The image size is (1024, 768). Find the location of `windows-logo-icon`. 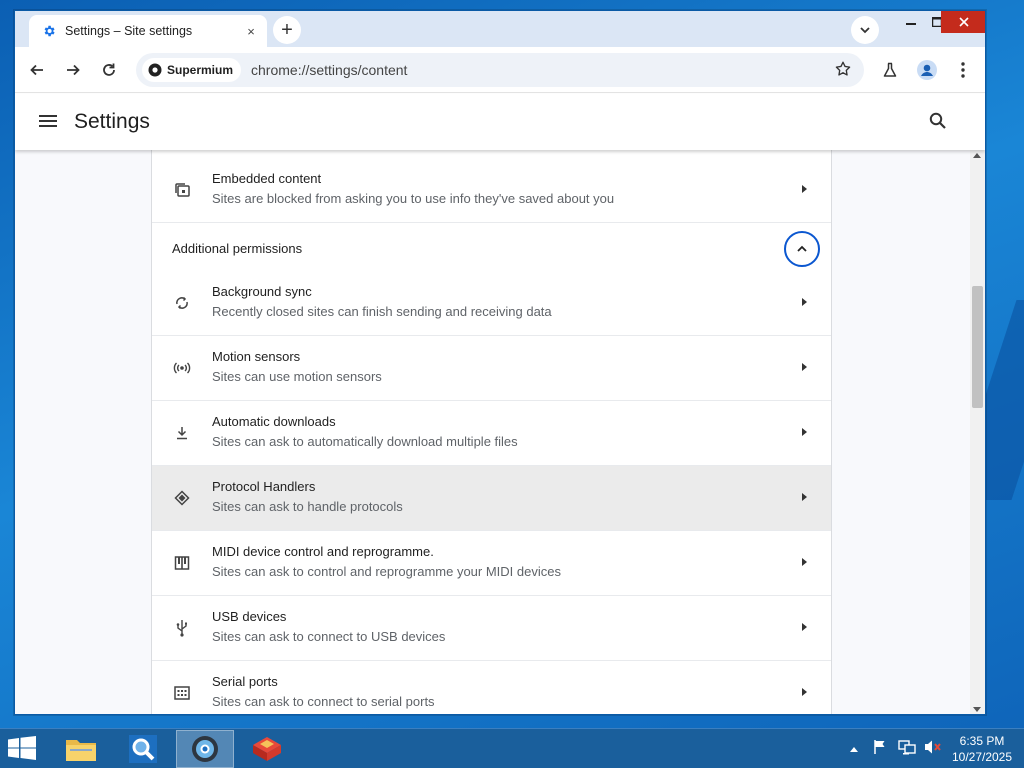

windows-logo-icon is located at coordinates (22, 748).